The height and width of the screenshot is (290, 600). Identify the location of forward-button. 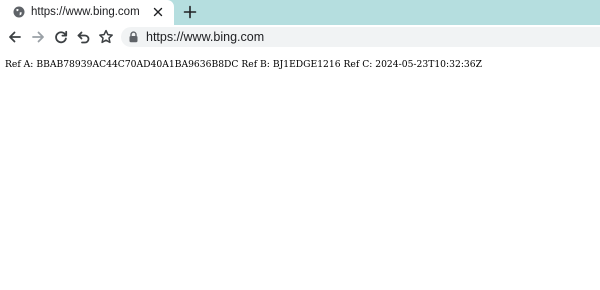
(38, 37).